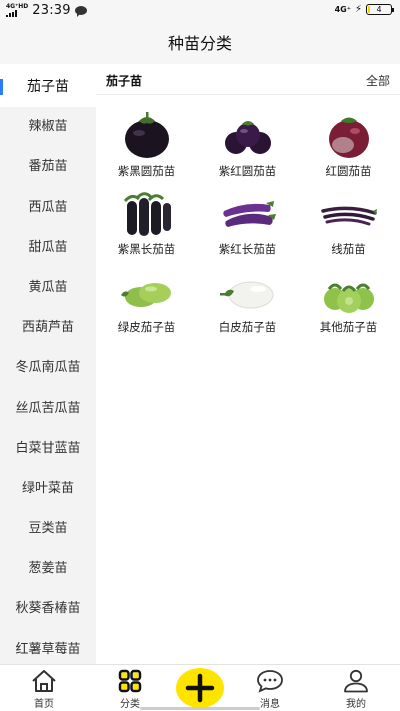 Image resolution: width=400 pixels, height=711 pixels. Describe the element at coordinates (146, 171) in the screenshot. I see `product-label: 紫黑圆茄苗` at that location.